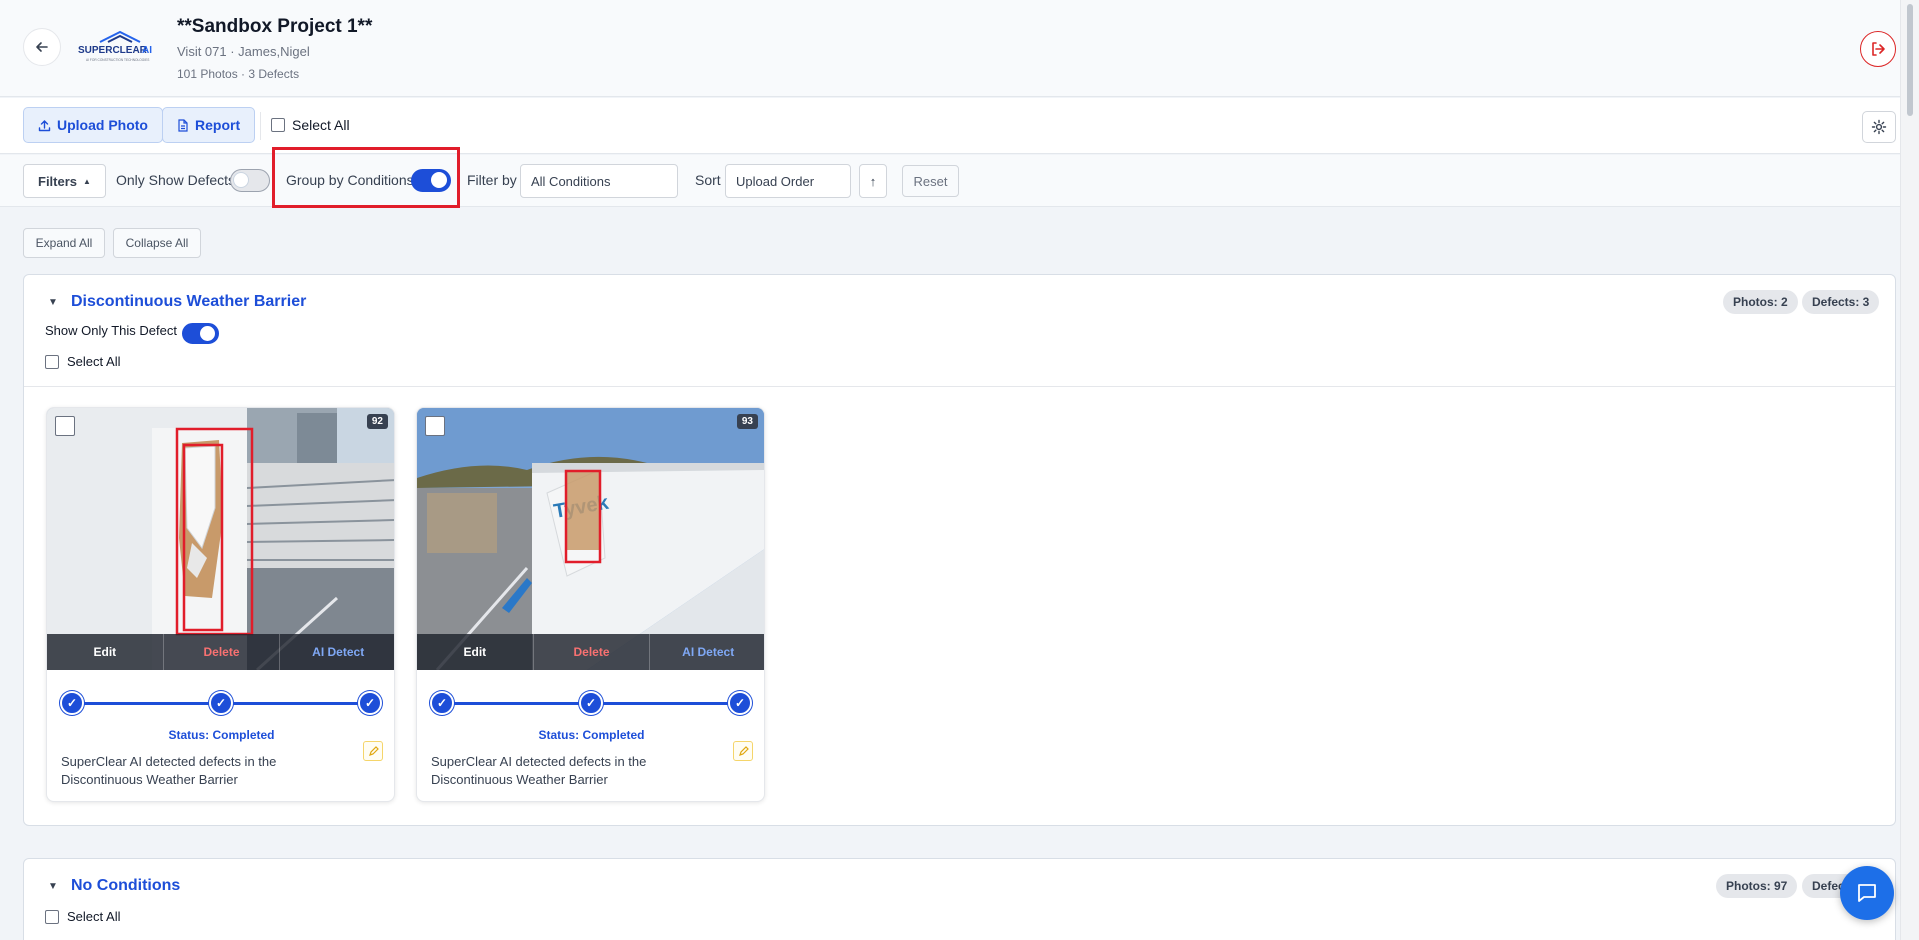 The height and width of the screenshot is (940, 1919). Describe the element at coordinates (1841, 302) in the screenshot. I see `defects-count-badge: Defects: 3` at that location.